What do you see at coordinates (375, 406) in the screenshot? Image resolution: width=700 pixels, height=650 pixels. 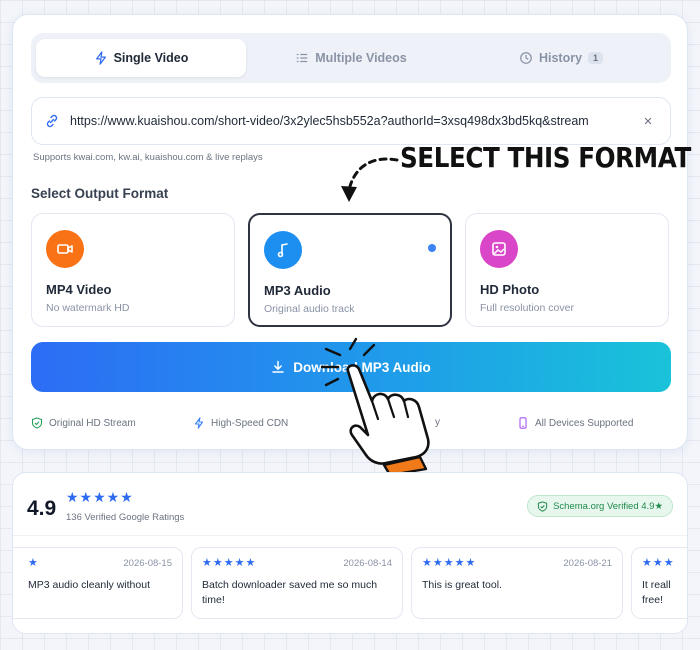 I see `pointing-hand-icon` at bounding box center [375, 406].